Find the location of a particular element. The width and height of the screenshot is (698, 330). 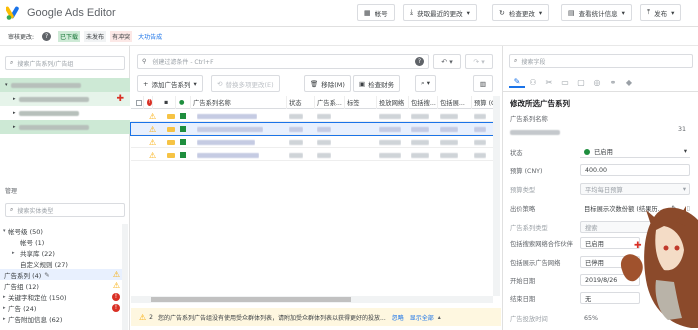

entity-type-search-input: ⌕ 搜索实体类型 is located at coordinates (65, 210).